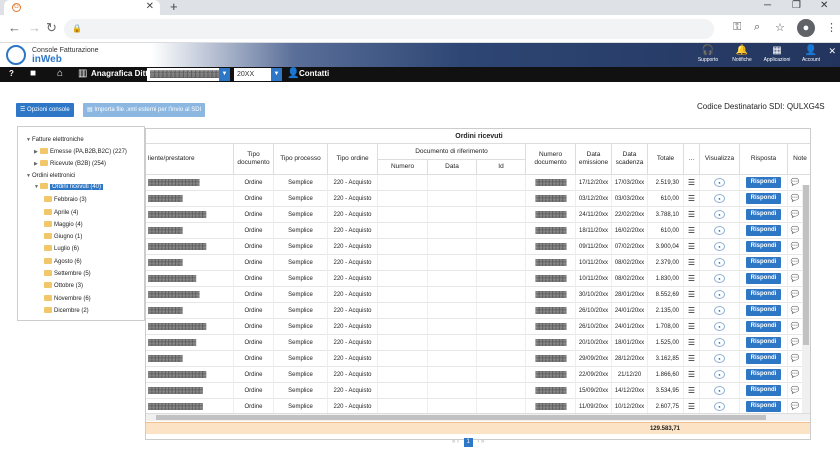 This screenshot has height=457, width=840. What do you see at coordinates (461, 417) in the screenshot?
I see `horizontal-scroll-thumb` at bounding box center [461, 417].